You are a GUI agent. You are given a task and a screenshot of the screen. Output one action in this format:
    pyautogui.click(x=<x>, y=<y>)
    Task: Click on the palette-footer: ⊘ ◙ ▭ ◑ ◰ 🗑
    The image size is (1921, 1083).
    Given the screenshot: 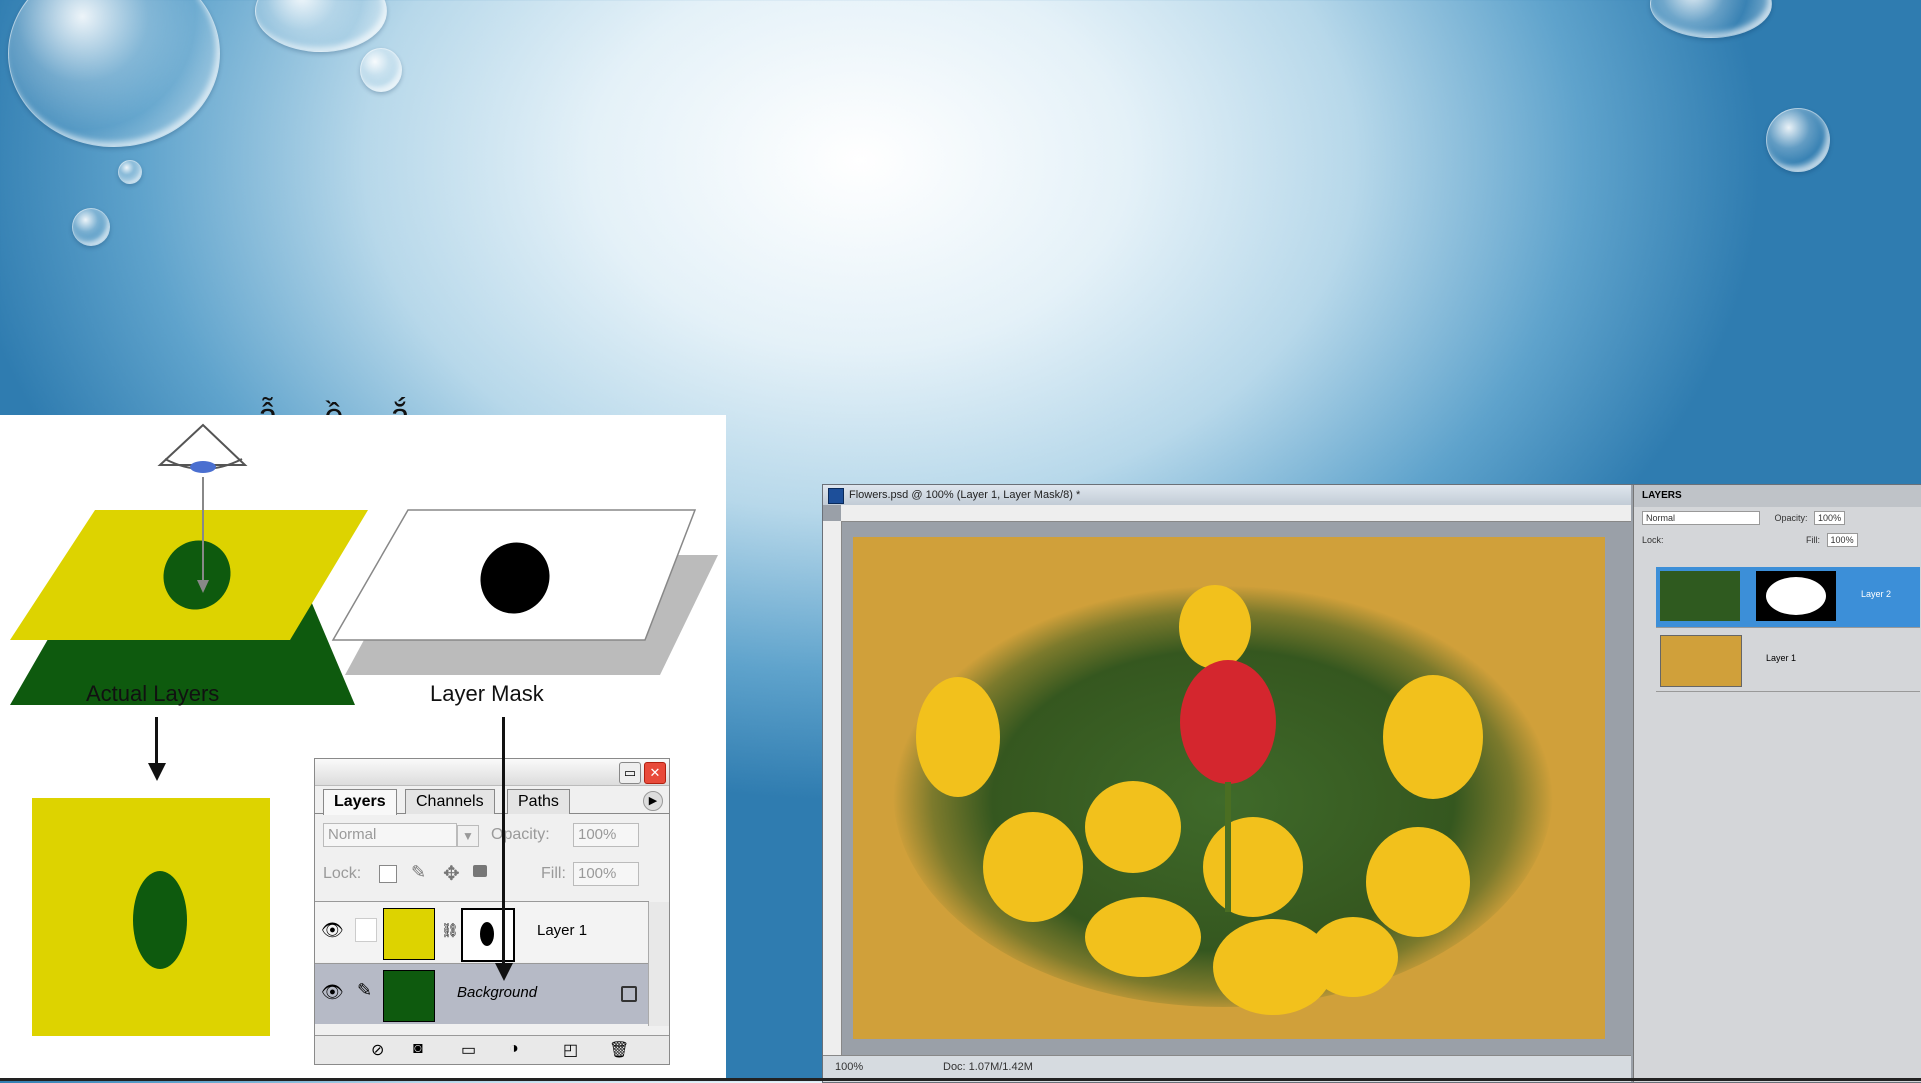 What is the action you would take?
    pyautogui.click(x=492, y=1049)
    